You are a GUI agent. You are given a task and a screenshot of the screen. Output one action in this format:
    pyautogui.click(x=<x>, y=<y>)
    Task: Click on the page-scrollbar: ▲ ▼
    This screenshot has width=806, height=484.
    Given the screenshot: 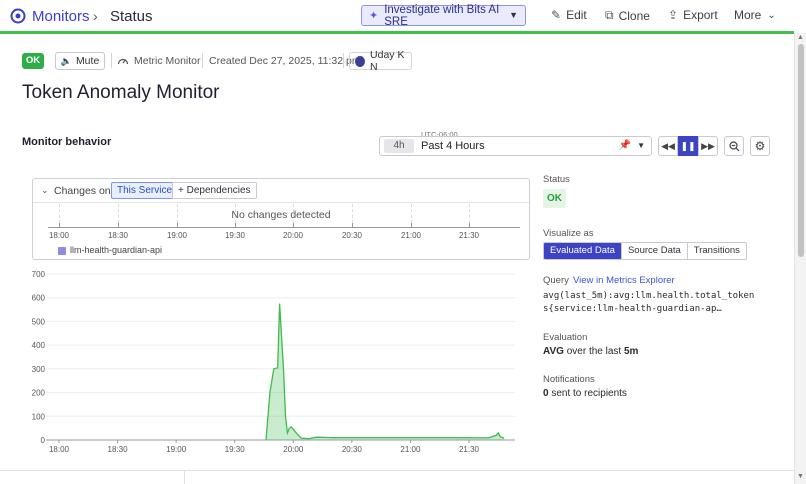 What is the action you would take?
    pyautogui.click(x=800, y=258)
    